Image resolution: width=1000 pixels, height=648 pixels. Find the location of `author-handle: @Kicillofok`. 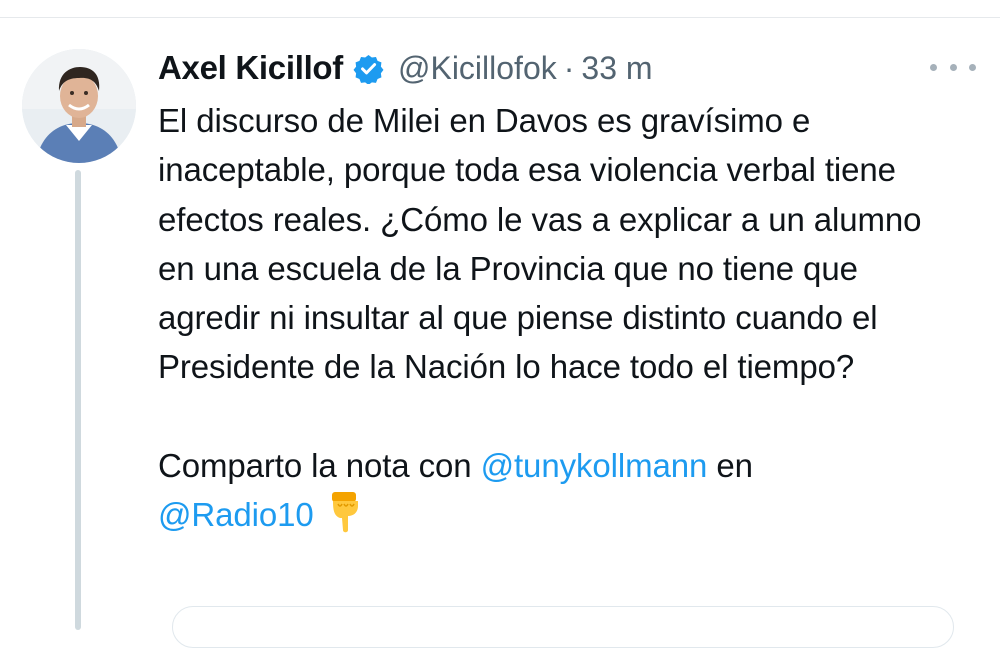

author-handle: @Kicillofok is located at coordinates (477, 68).